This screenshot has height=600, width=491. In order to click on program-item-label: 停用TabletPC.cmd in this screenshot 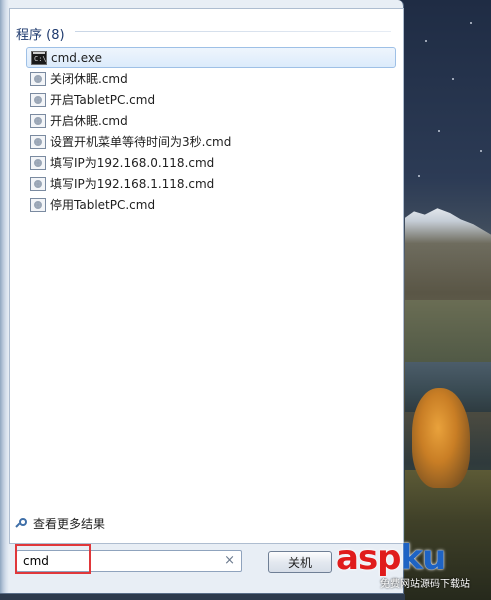, I will do `click(103, 205)`.